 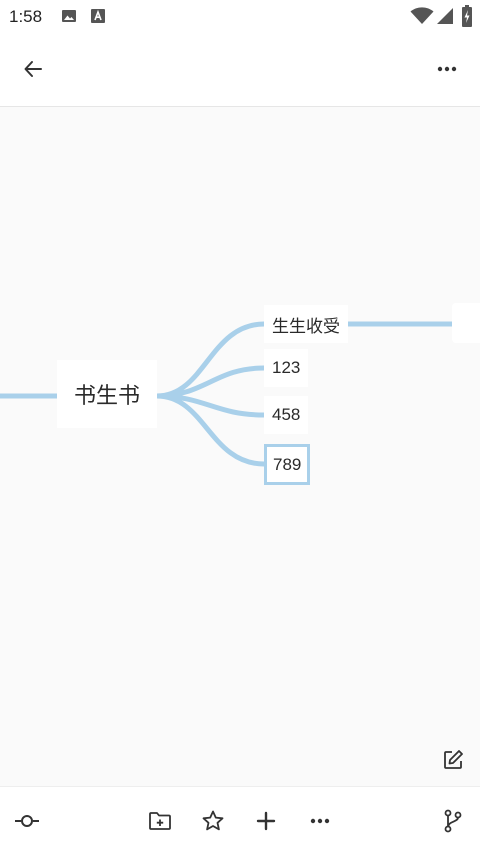 What do you see at coordinates (240, 16) in the screenshot?
I see `status-bar: 1:58` at bounding box center [240, 16].